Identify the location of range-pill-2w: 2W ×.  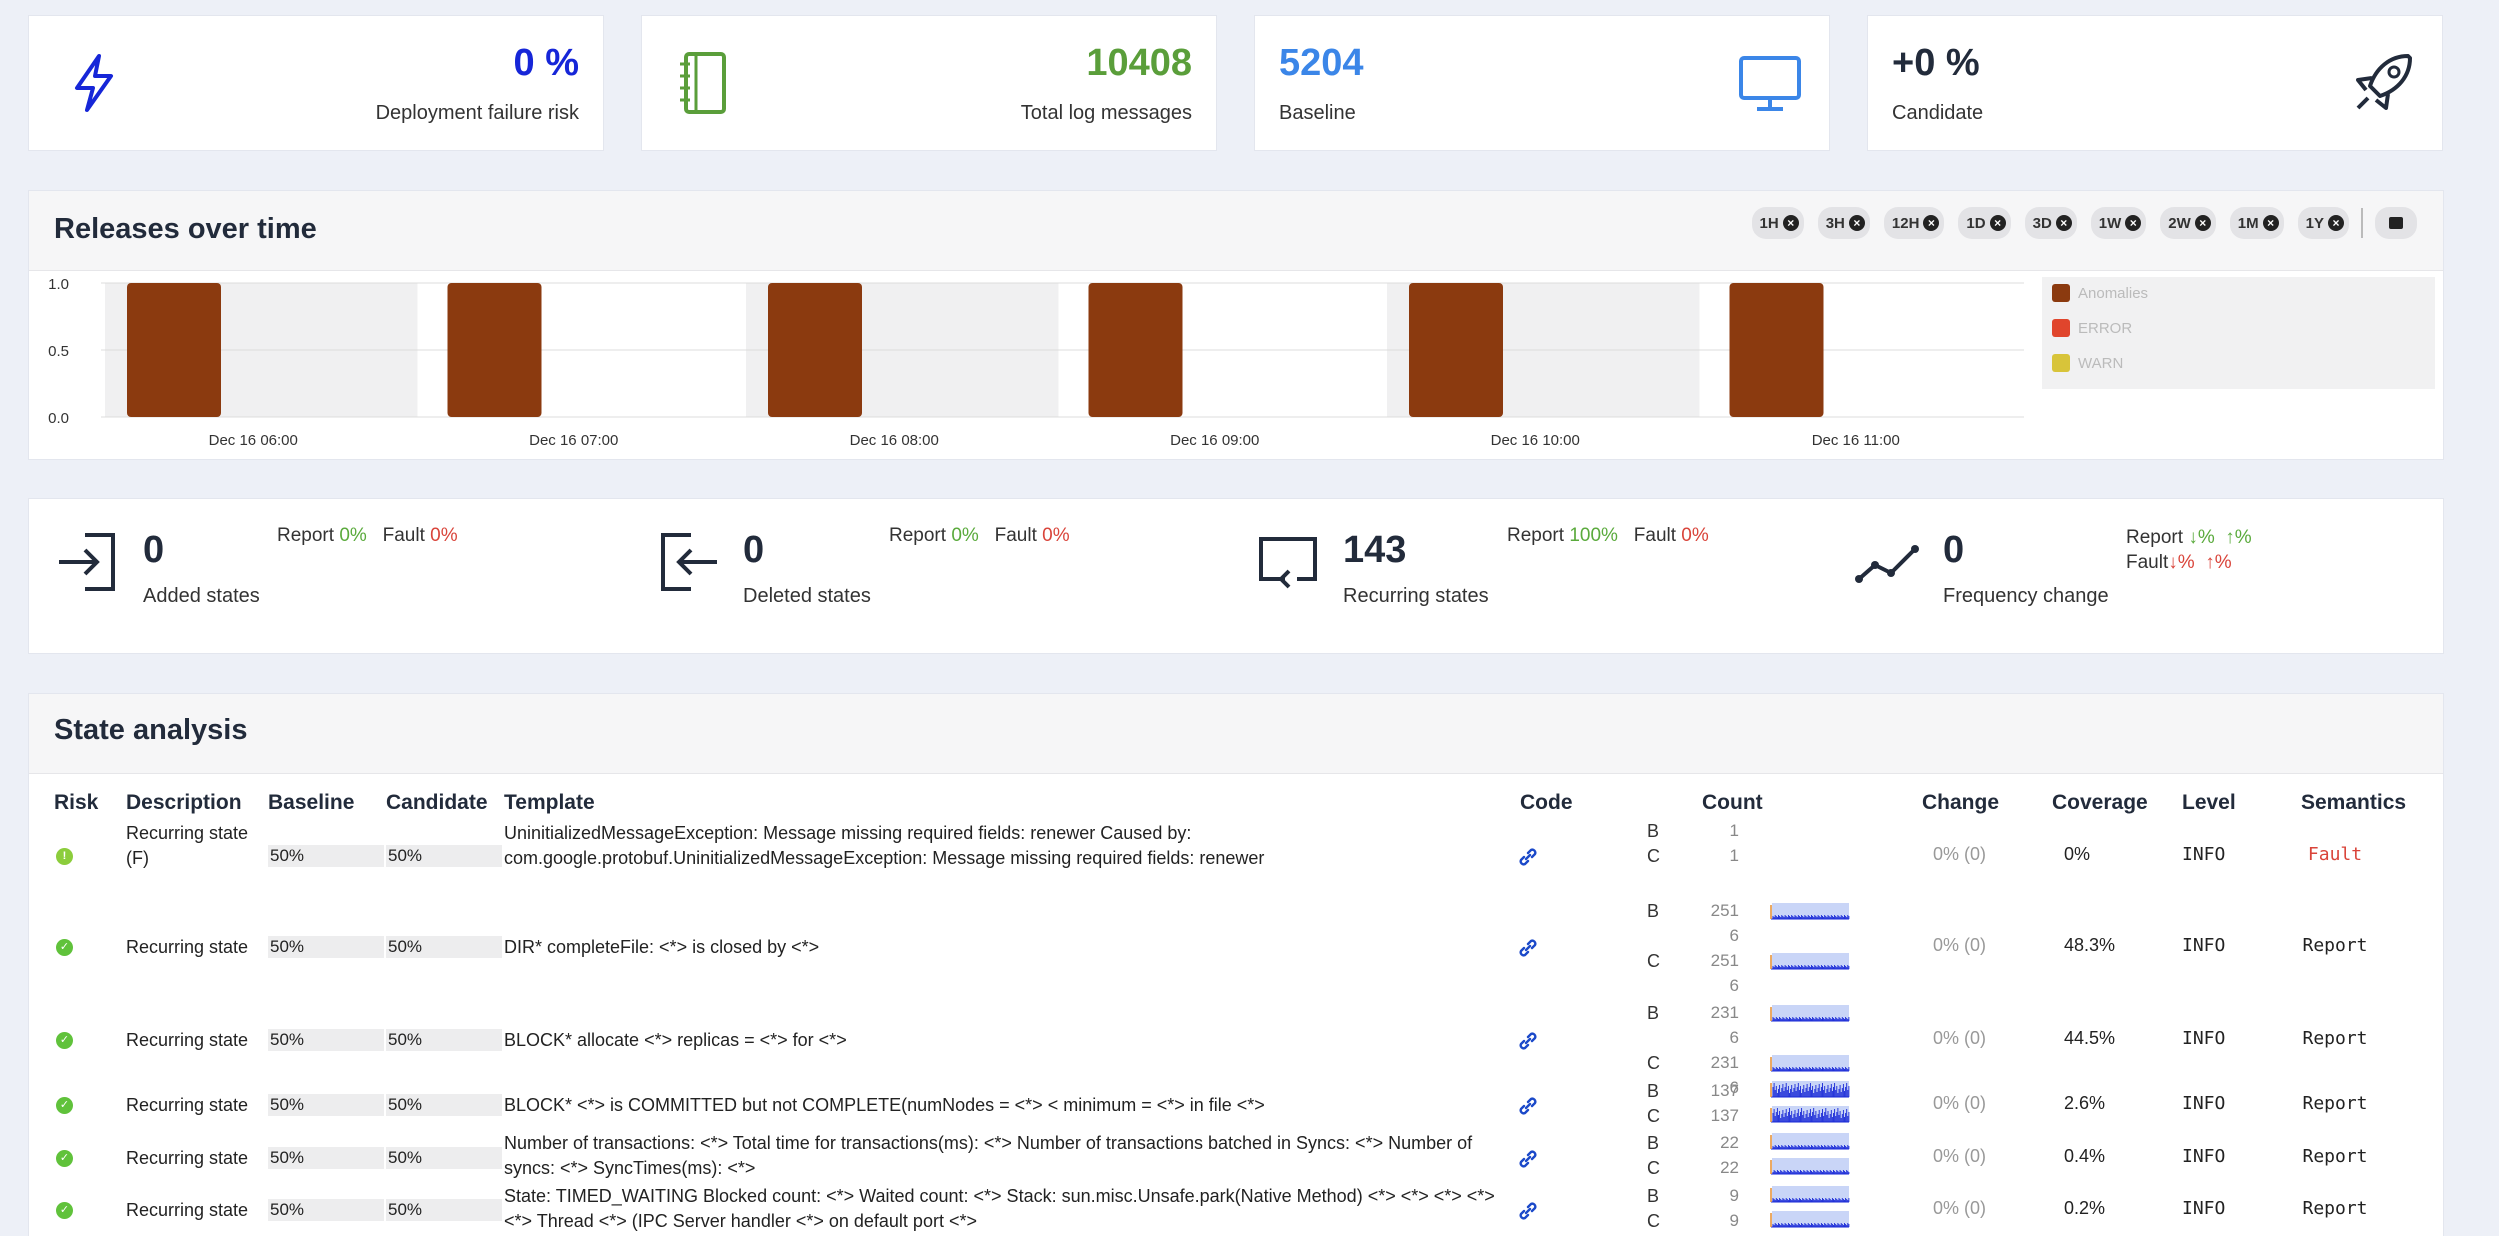
(2188, 223).